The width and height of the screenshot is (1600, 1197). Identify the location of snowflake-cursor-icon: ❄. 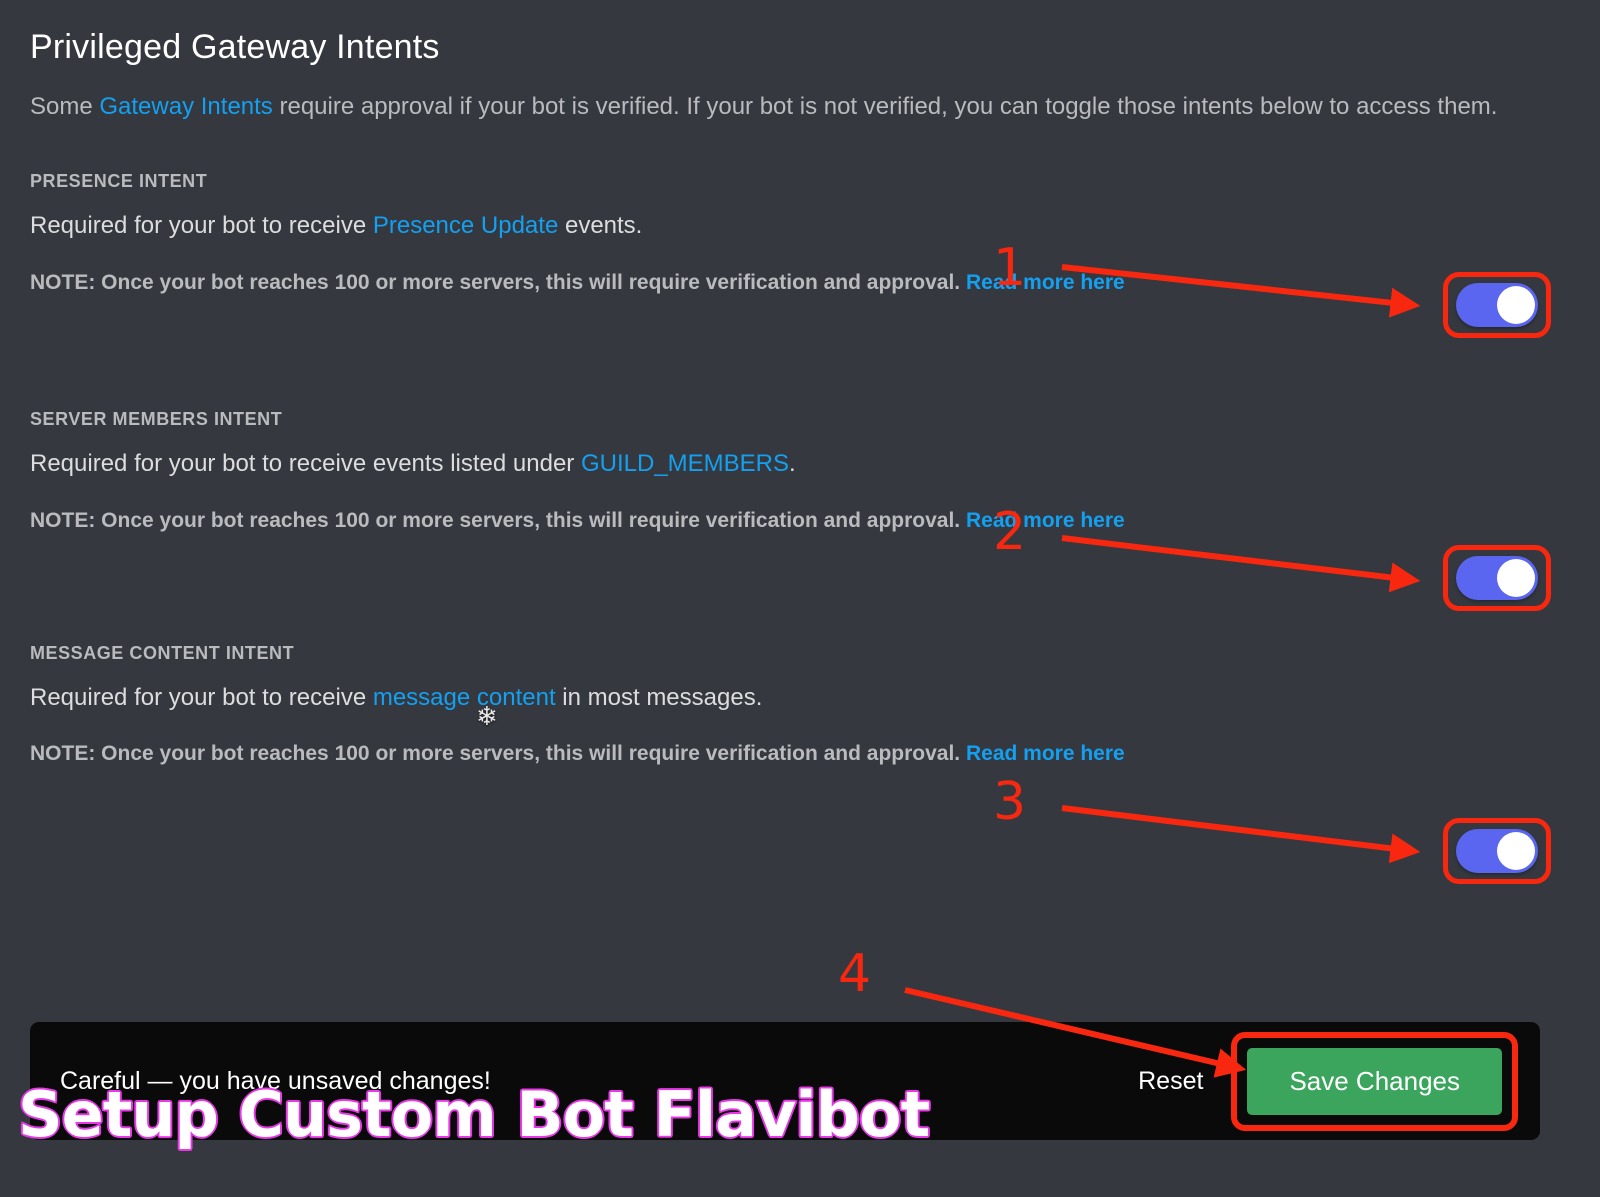
(487, 716).